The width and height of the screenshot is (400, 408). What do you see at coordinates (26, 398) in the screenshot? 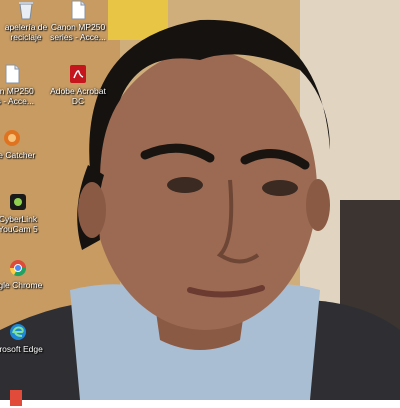
I see `desktop-icon-partial` at bounding box center [26, 398].